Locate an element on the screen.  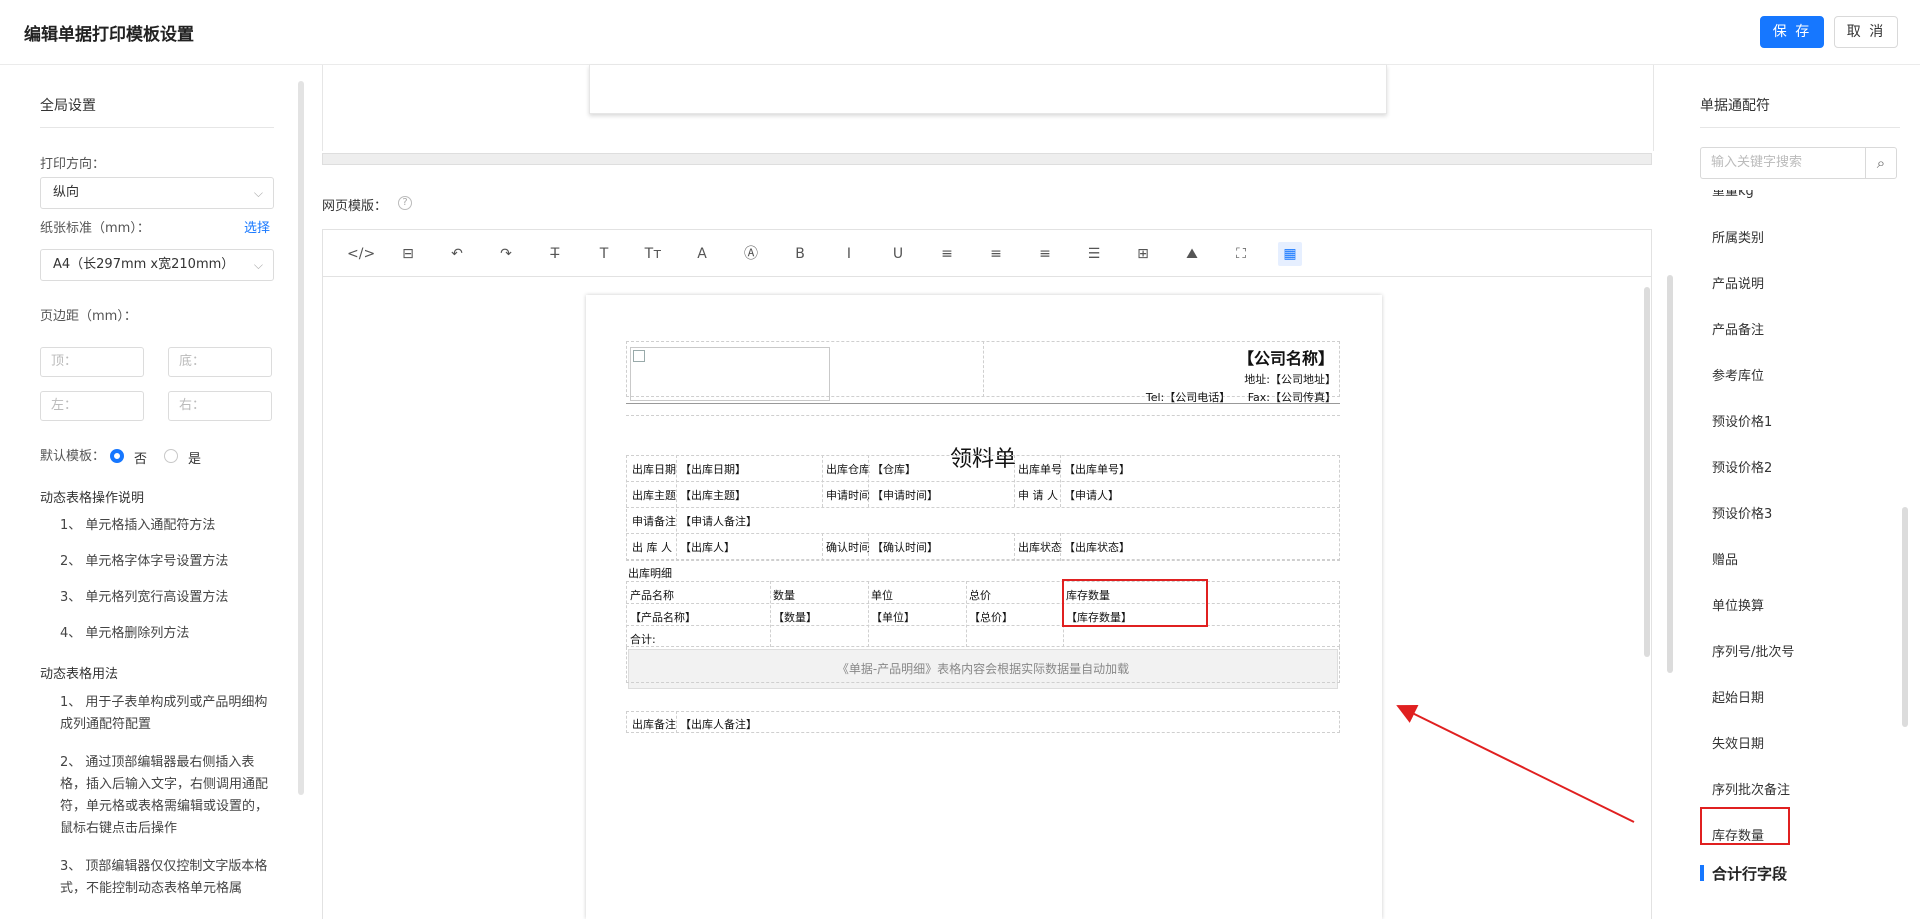
table-cell: 【单位】 is located at coordinates (893, 617).